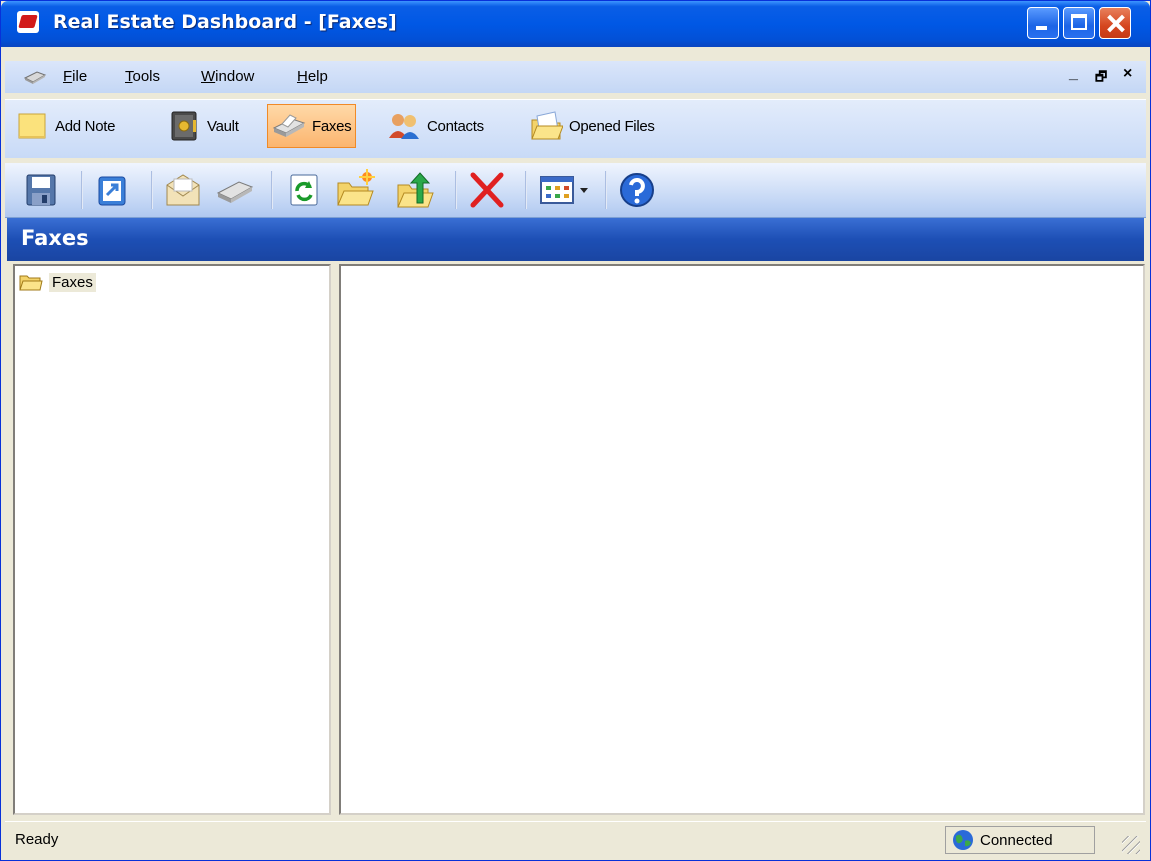  I want to click on shortcut-label: Contacts, so click(455, 126).